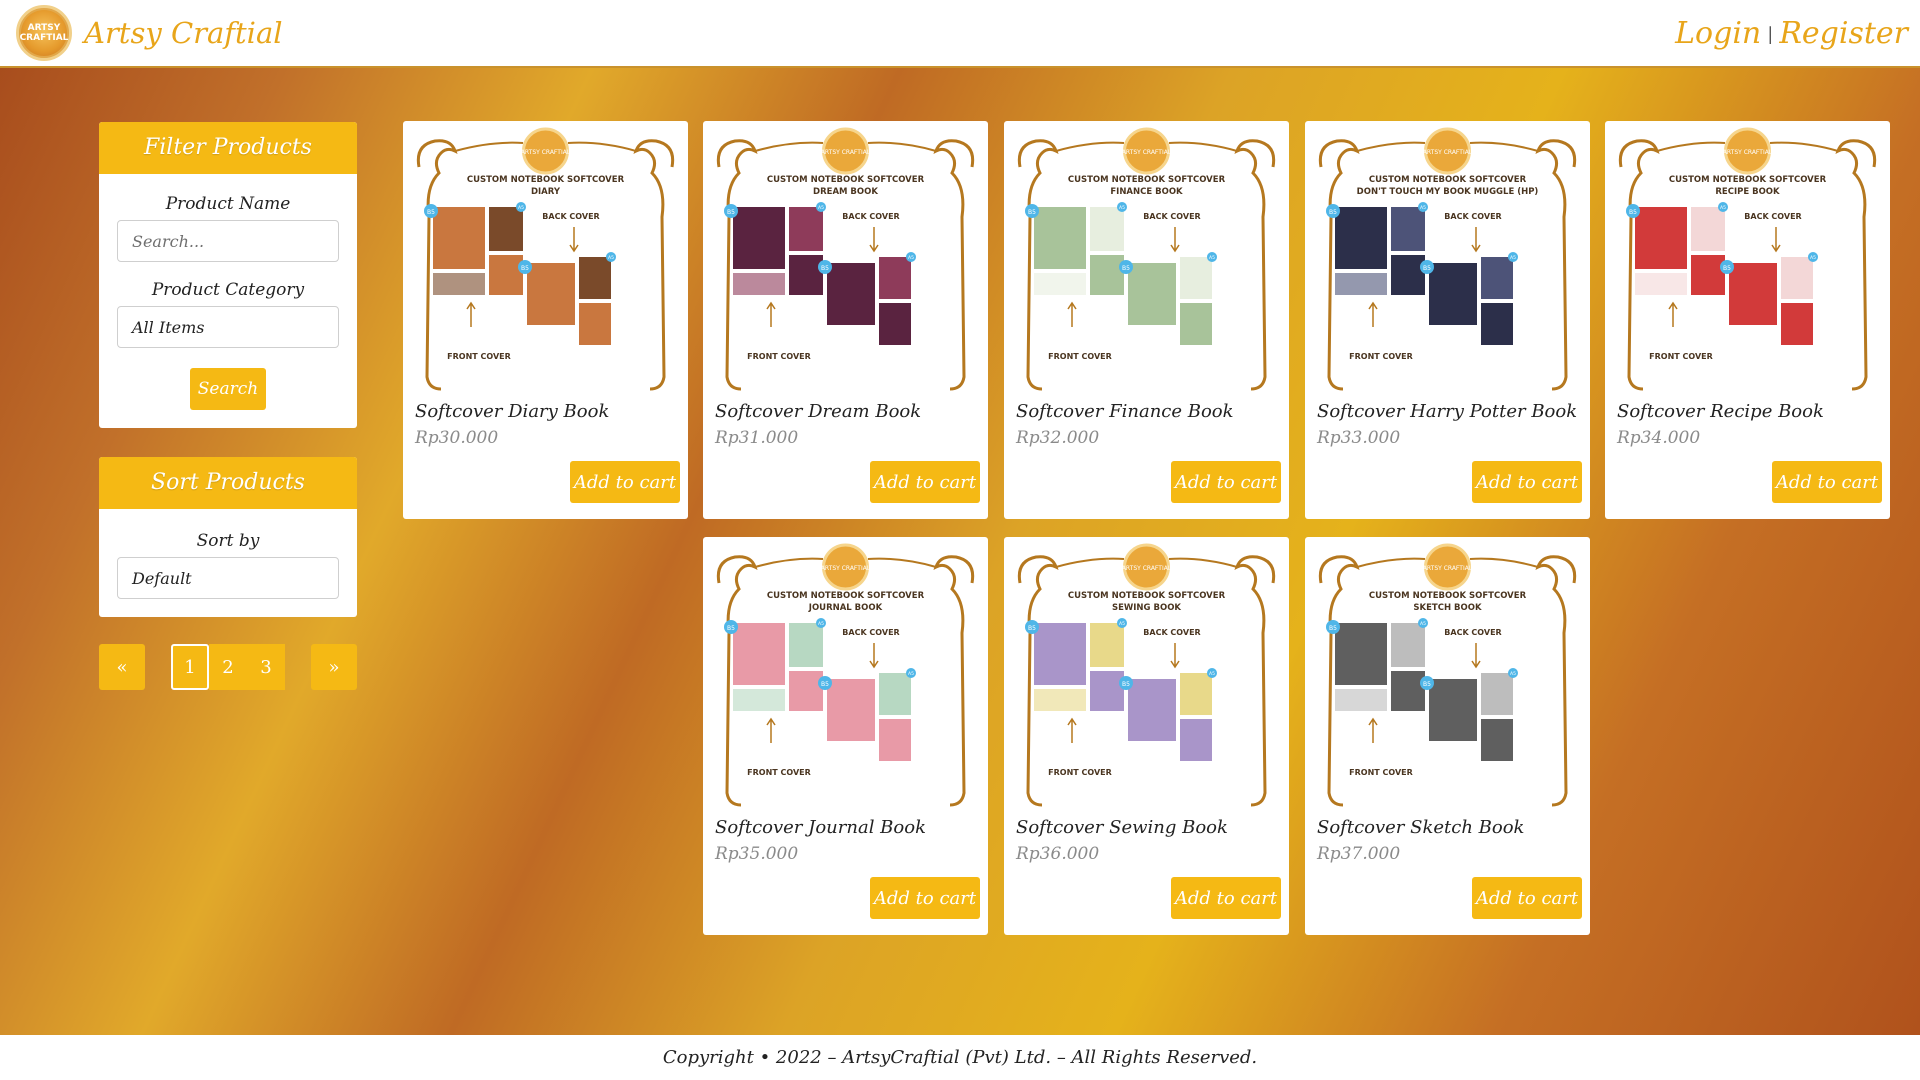 Image resolution: width=1920 pixels, height=1080 pixels. Describe the element at coordinates (190, 667) in the screenshot. I see `page-1-button: 1` at that location.